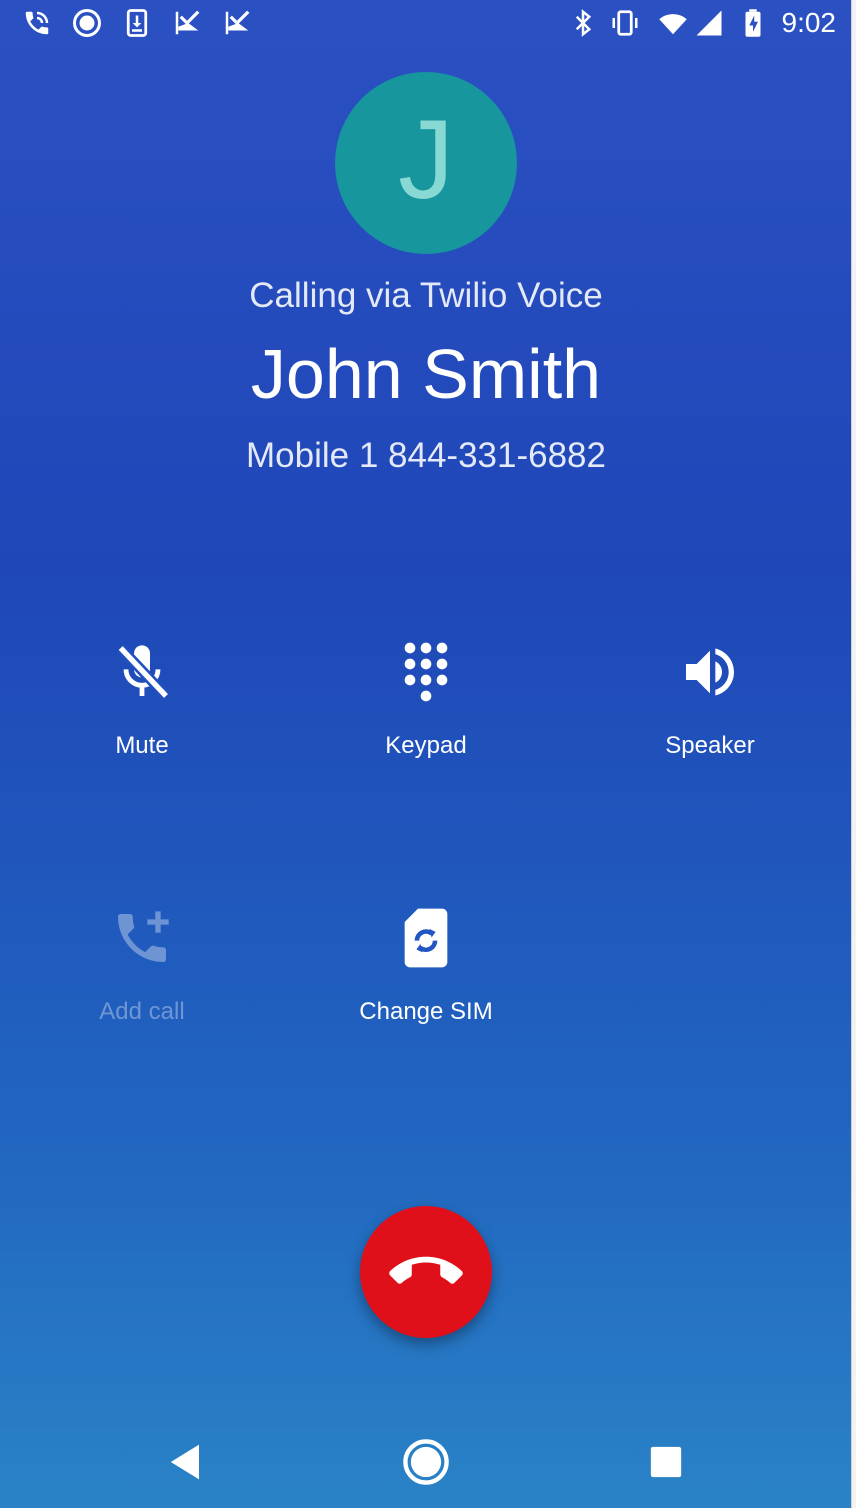  Describe the element at coordinates (709, 23) in the screenshot. I see `signal-icon` at that location.